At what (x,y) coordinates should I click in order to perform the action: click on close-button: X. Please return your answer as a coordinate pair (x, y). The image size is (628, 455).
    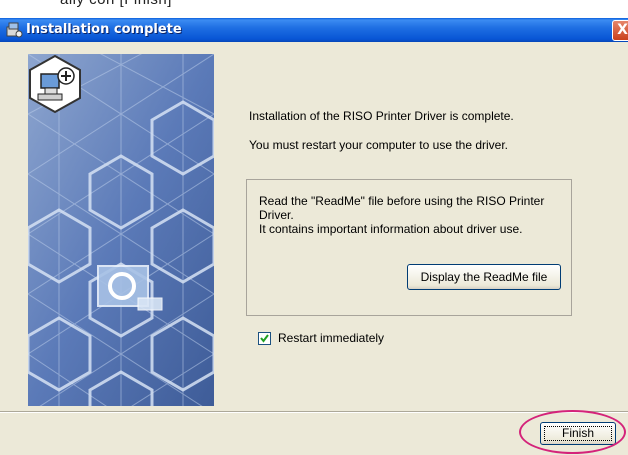
    Looking at the image, I should click on (620, 30).